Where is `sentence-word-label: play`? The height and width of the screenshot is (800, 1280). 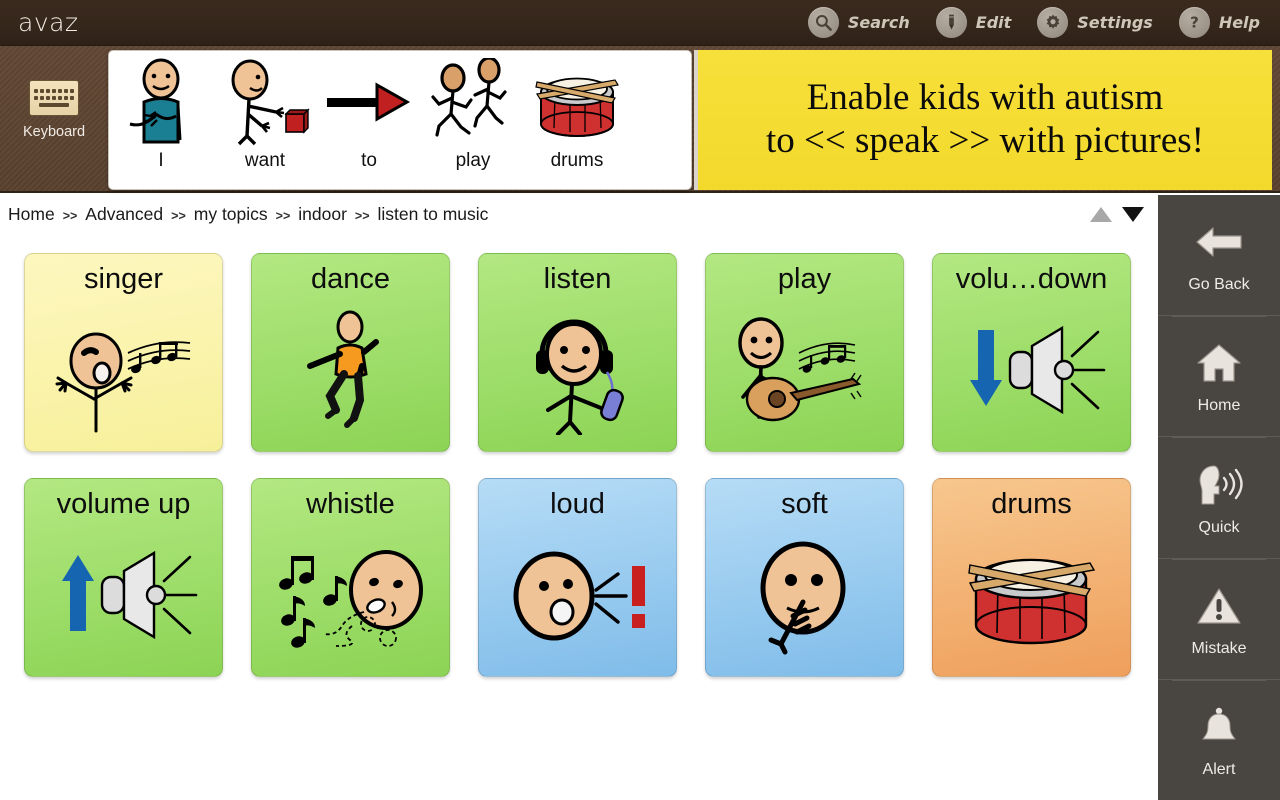 sentence-word-label: play is located at coordinates (473, 160).